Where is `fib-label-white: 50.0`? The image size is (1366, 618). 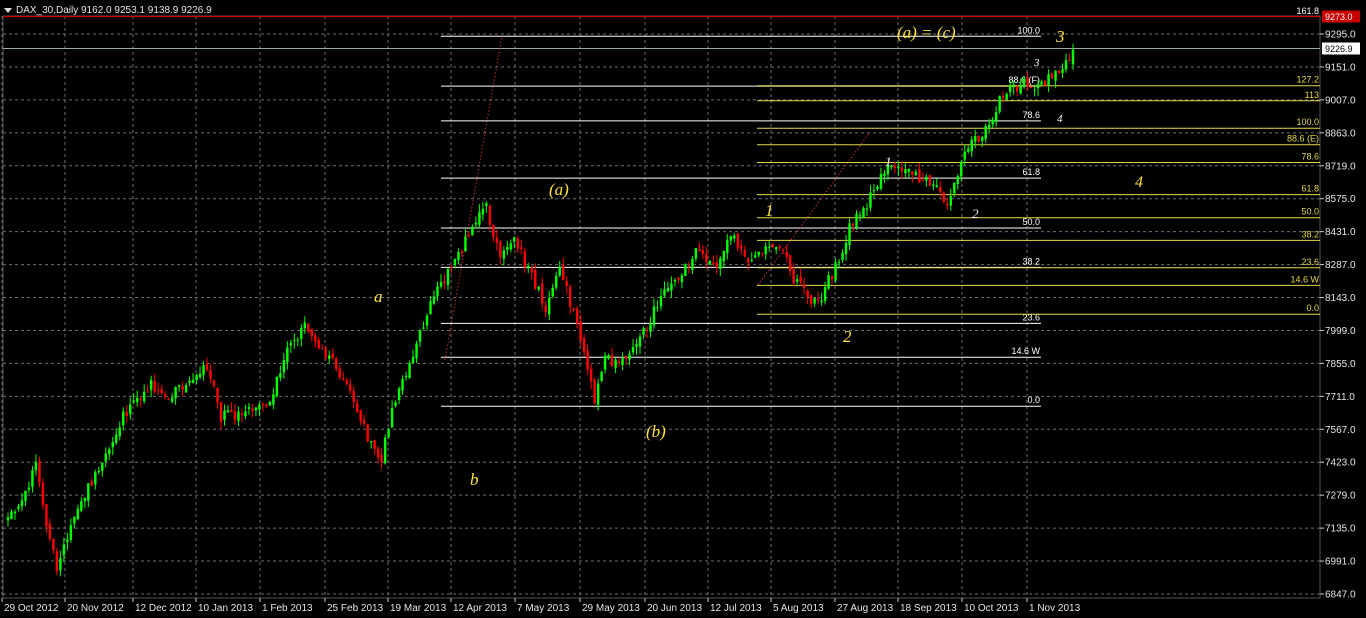
fib-label-white: 50.0 is located at coordinates (1031, 222).